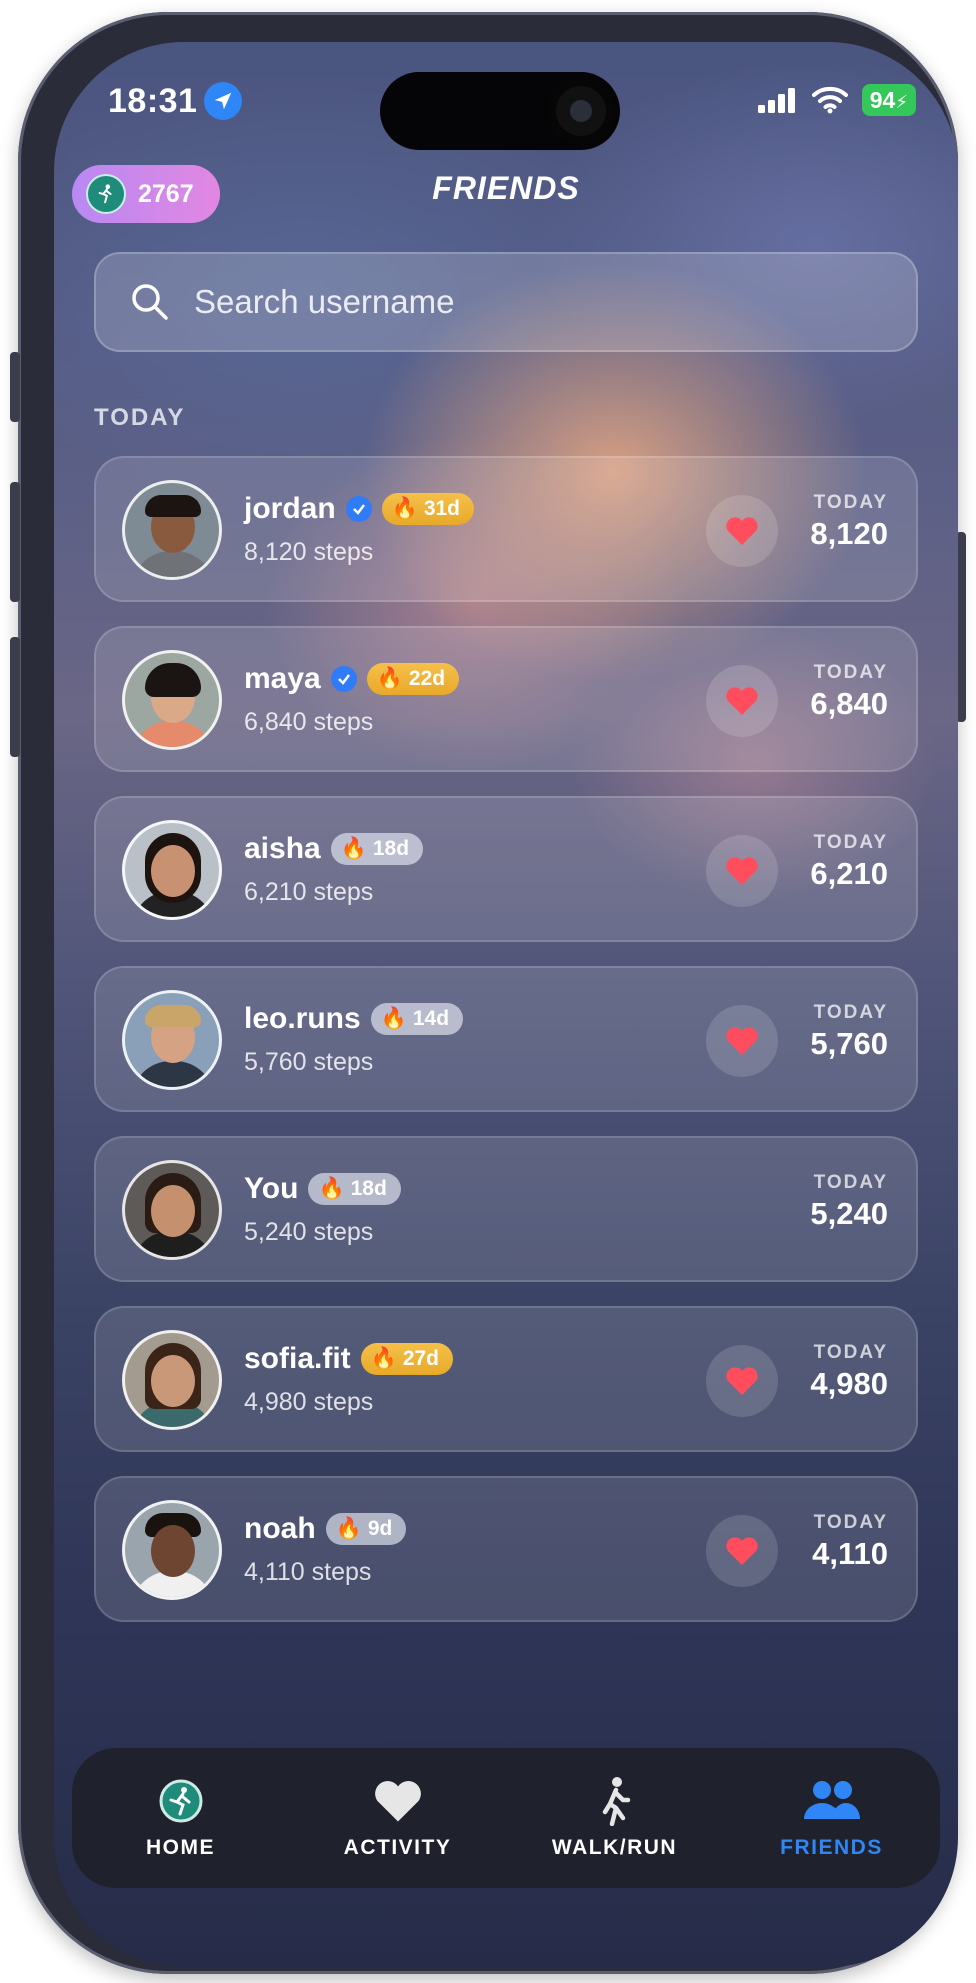 The image size is (976, 1983). I want to click on today-total: TODAY 5,240, so click(849, 1201).